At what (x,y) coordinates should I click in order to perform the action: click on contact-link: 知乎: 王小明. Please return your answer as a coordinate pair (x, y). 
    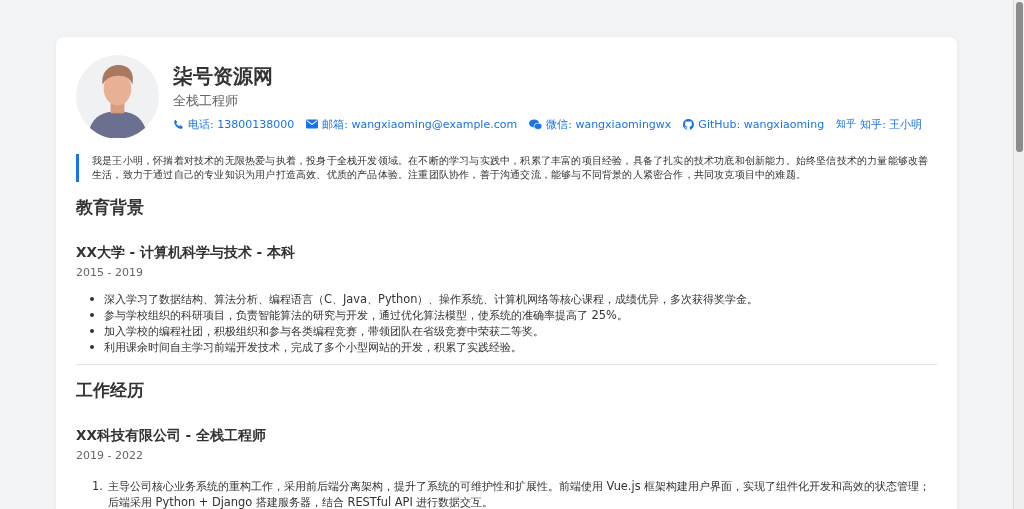
    Looking at the image, I should click on (891, 124).